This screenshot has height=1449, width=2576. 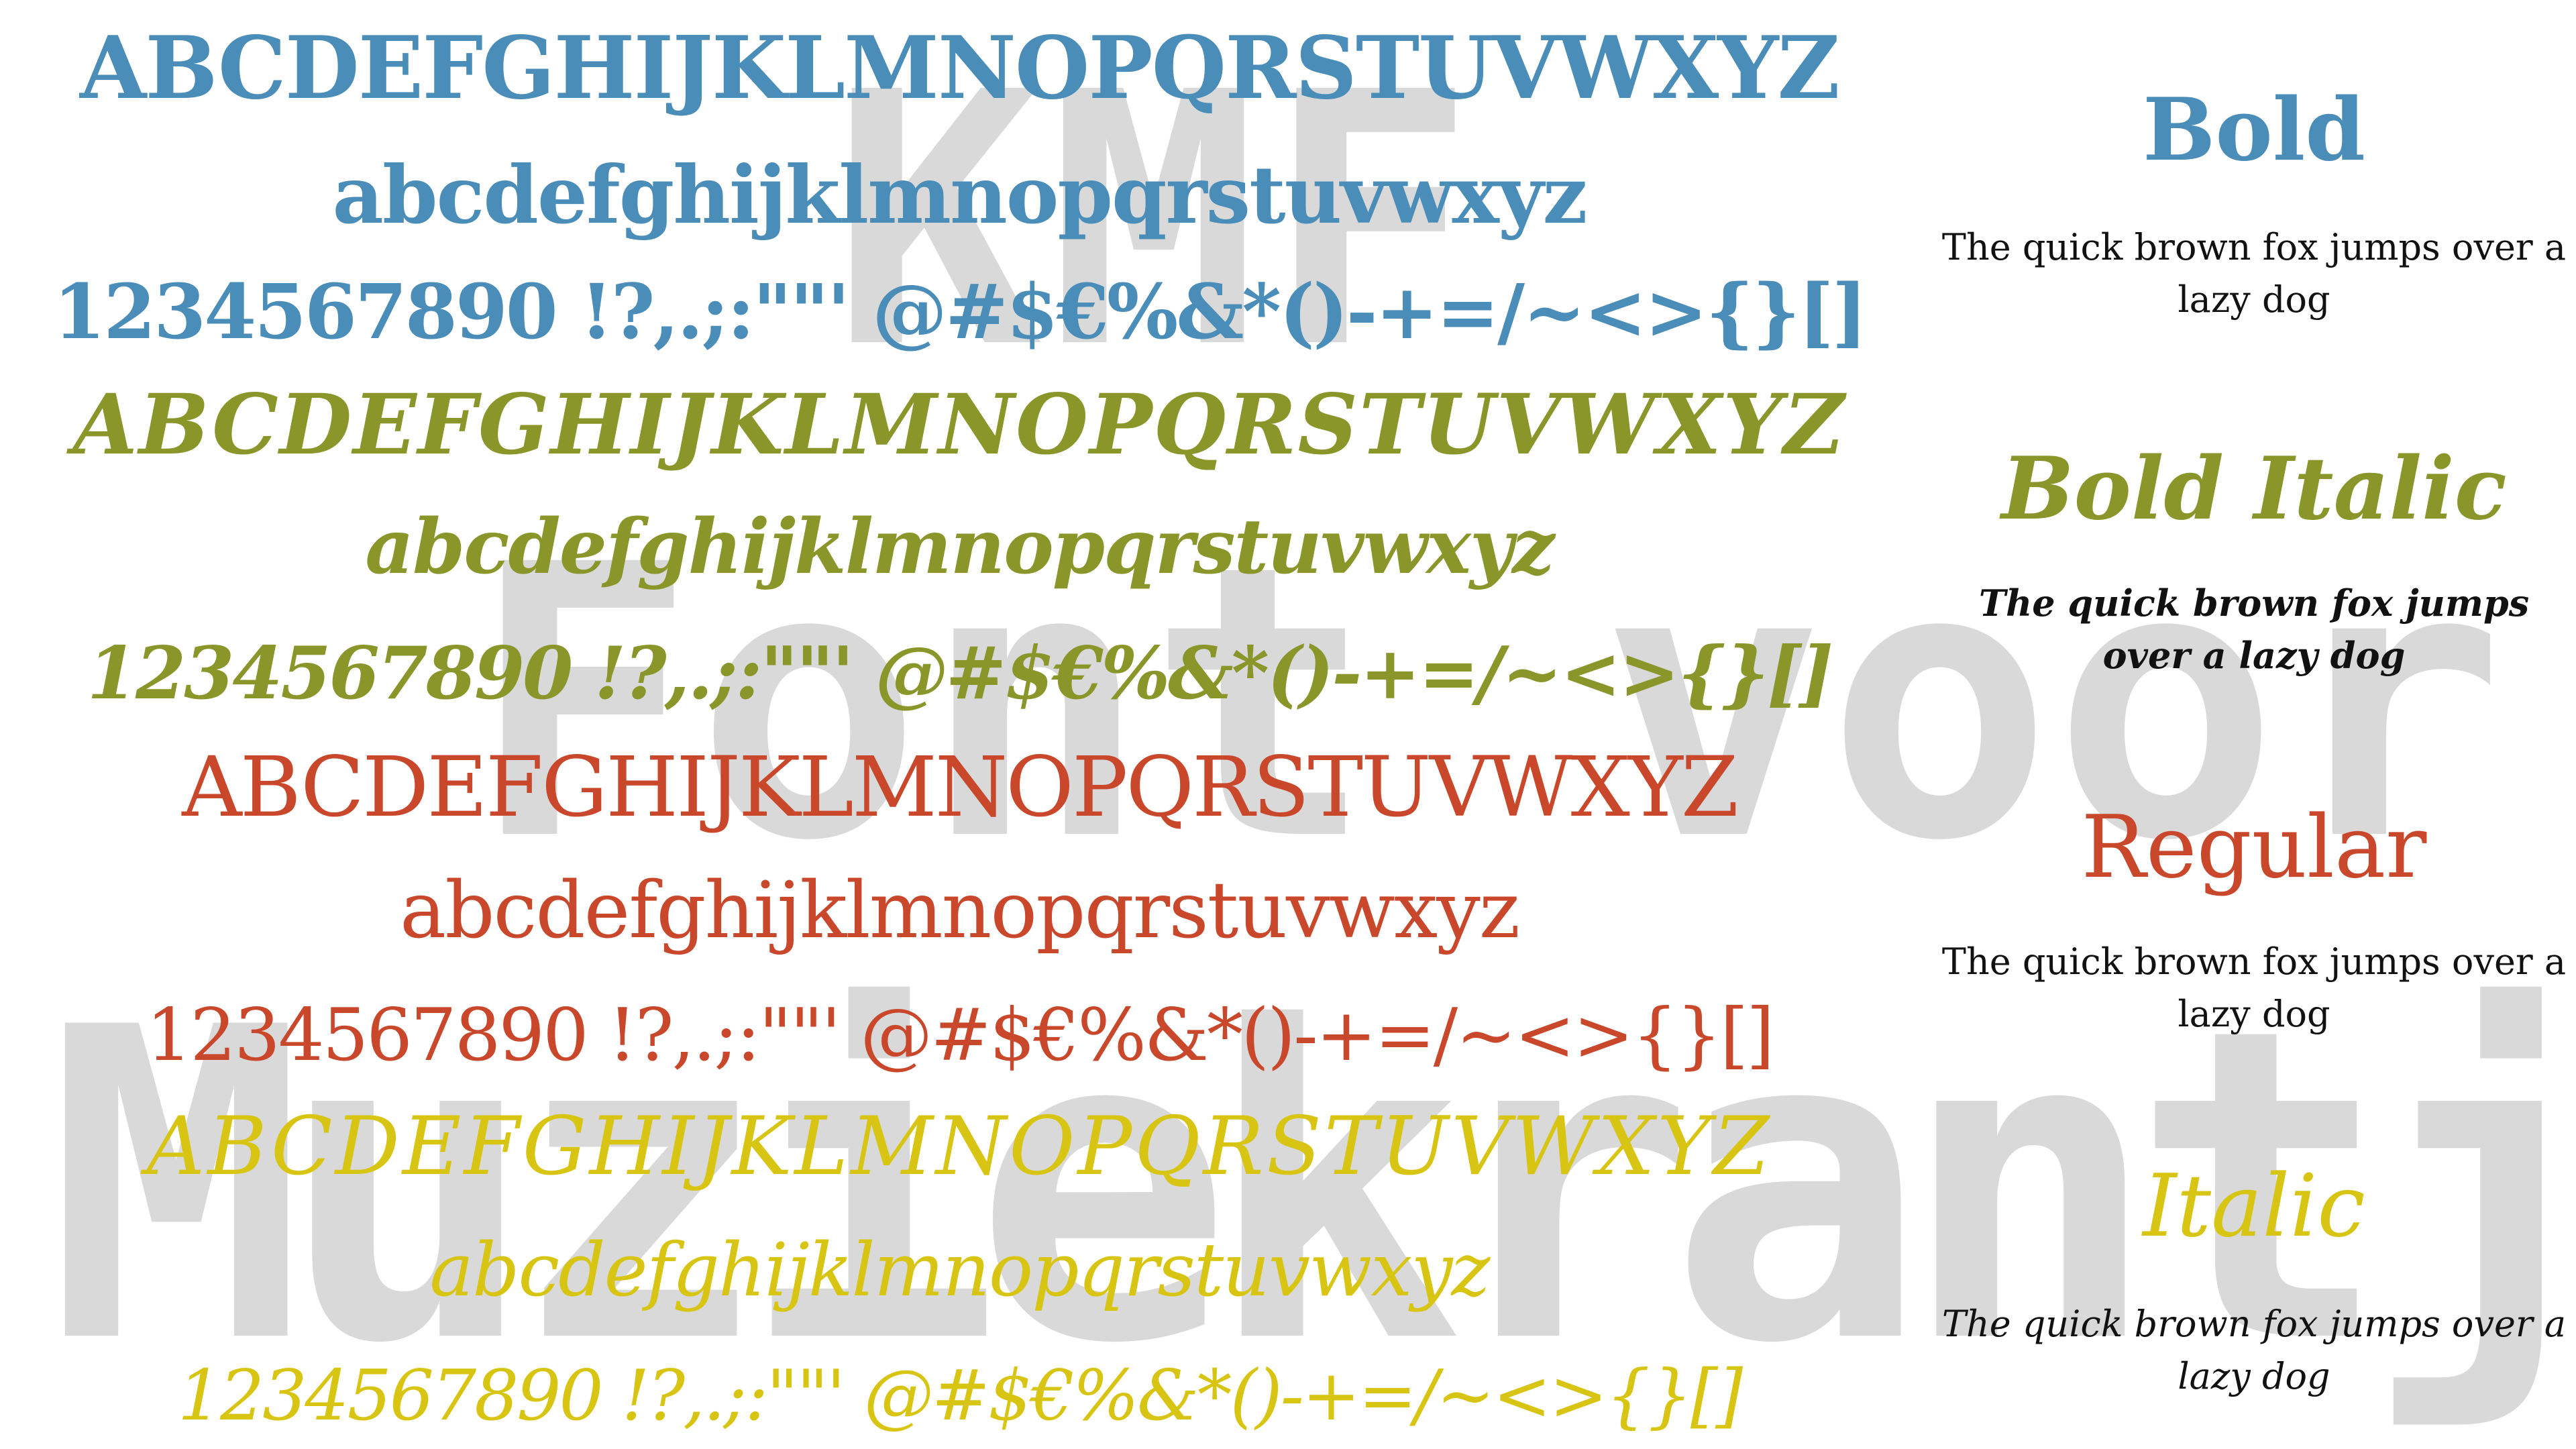 What do you see at coordinates (2254, 489) in the screenshot?
I see `style-title-bold-italic: Bold Italic` at bounding box center [2254, 489].